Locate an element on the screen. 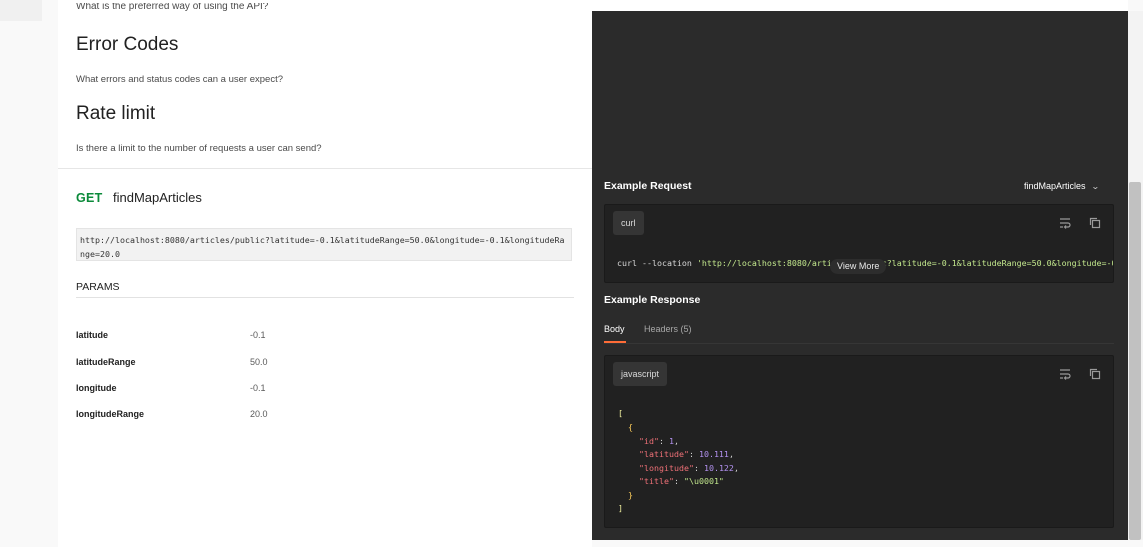 Image resolution: width=1143 pixels, height=547 pixels. param-key: latitude is located at coordinates (92, 335).